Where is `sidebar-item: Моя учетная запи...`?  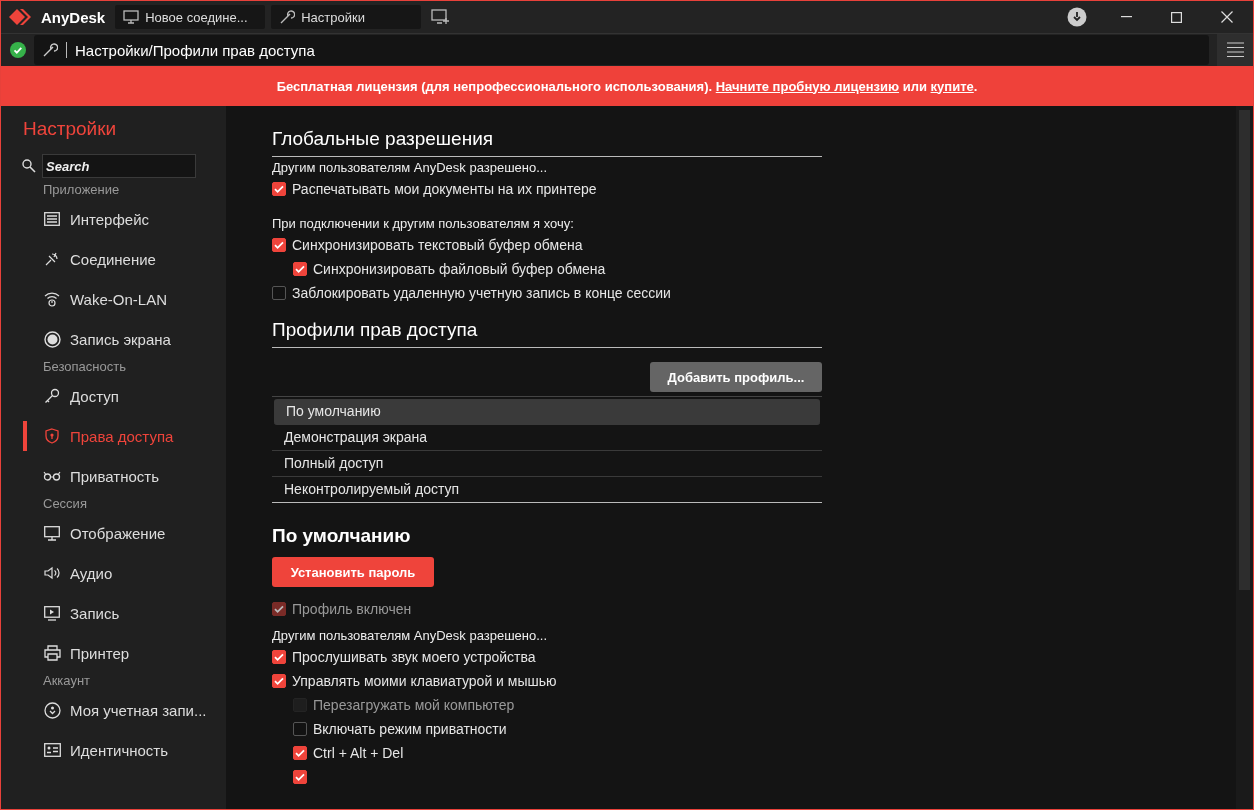
sidebar-item: Моя учетная запи... is located at coordinates (113, 710).